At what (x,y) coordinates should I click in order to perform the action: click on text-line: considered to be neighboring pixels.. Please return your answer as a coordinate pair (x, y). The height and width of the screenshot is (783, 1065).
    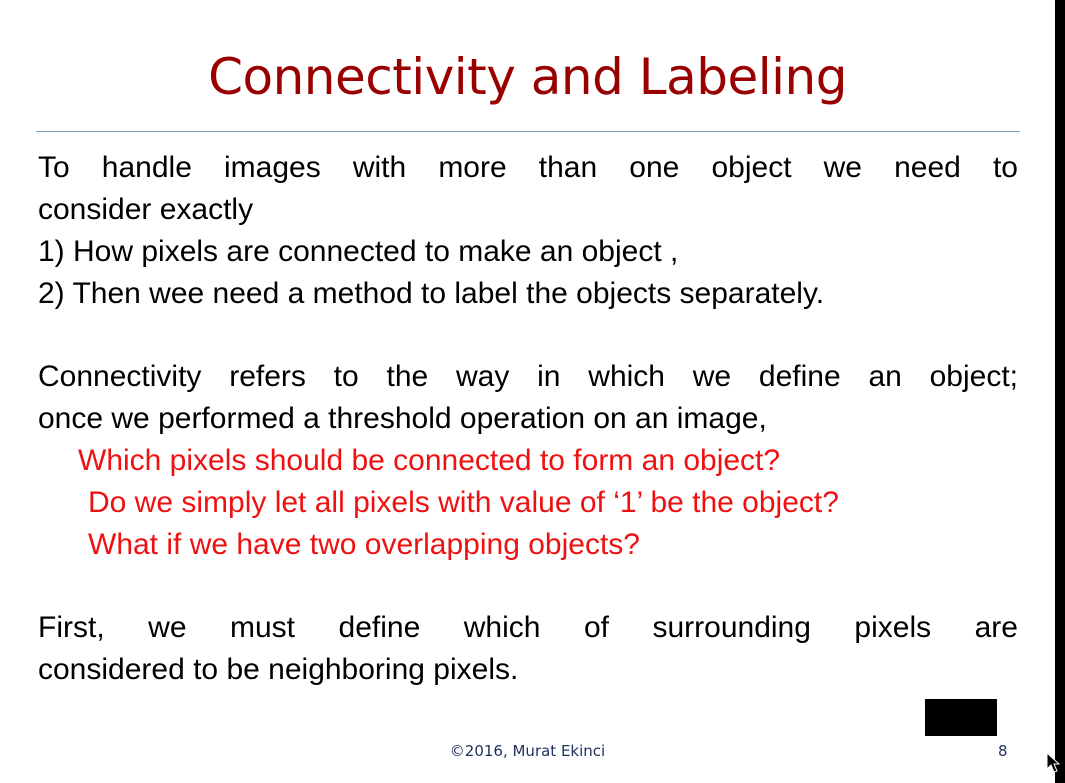
    Looking at the image, I should click on (278, 669).